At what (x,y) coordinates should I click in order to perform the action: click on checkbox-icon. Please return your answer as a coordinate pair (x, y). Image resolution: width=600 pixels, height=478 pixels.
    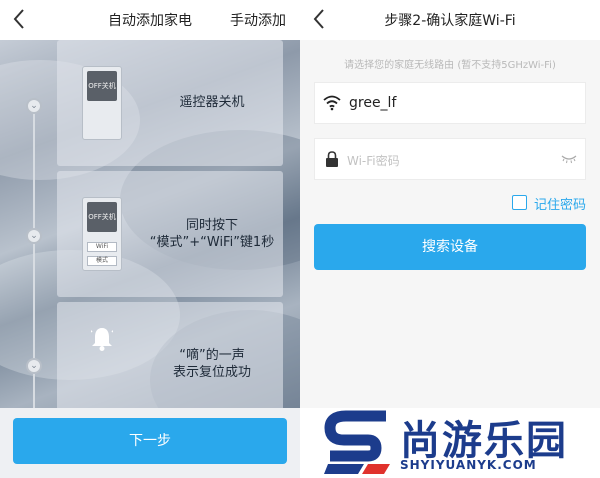
    Looking at the image, I should click on (519, 202).